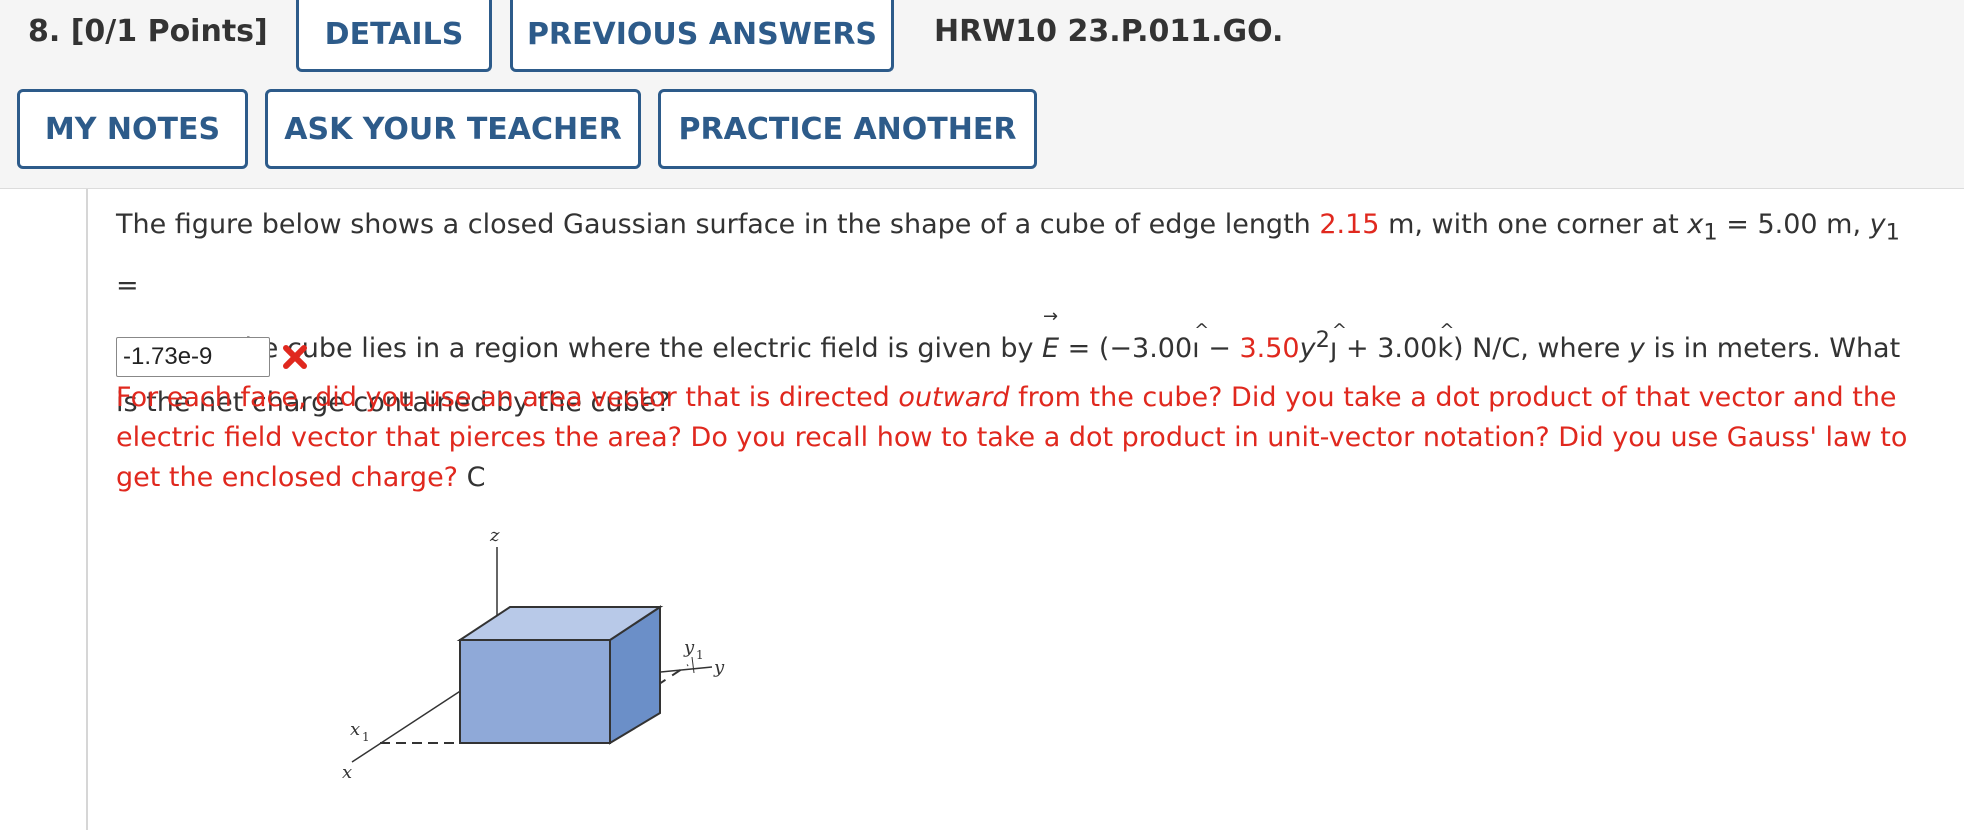  Describe the element at coordinates (1695, 224) in the screenshot. I see `x-variable: x` at that location.